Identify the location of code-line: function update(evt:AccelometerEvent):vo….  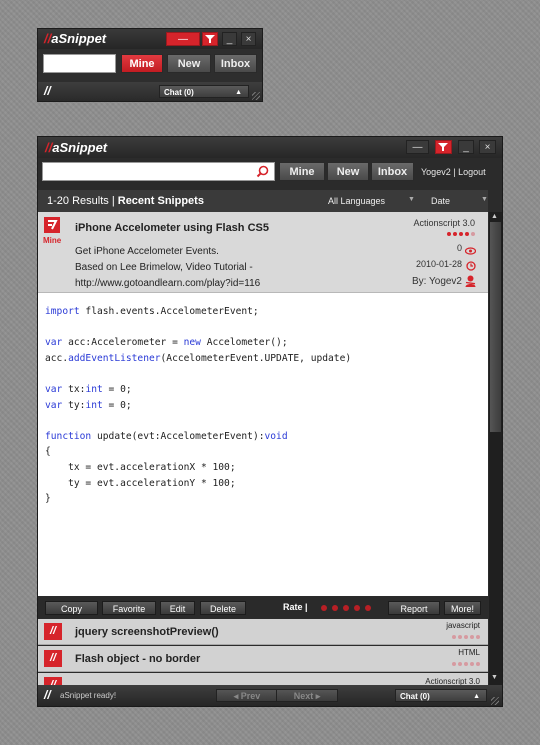
(166, 436).